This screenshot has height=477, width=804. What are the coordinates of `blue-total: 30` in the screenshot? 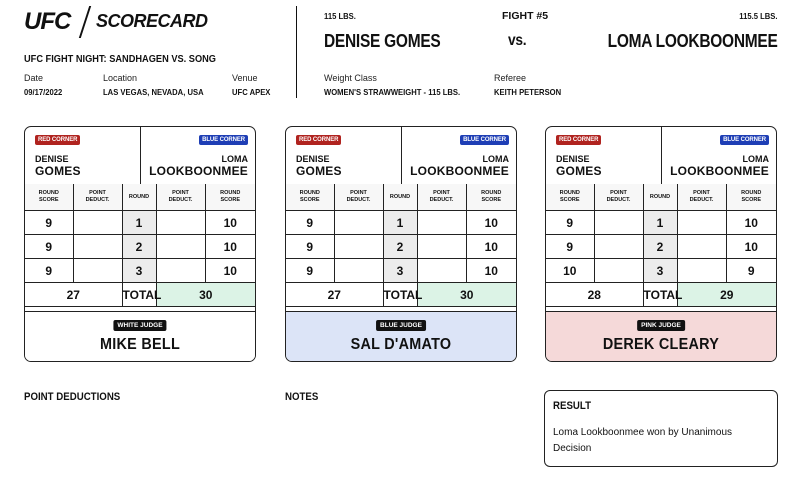 It's located at (466, 294).